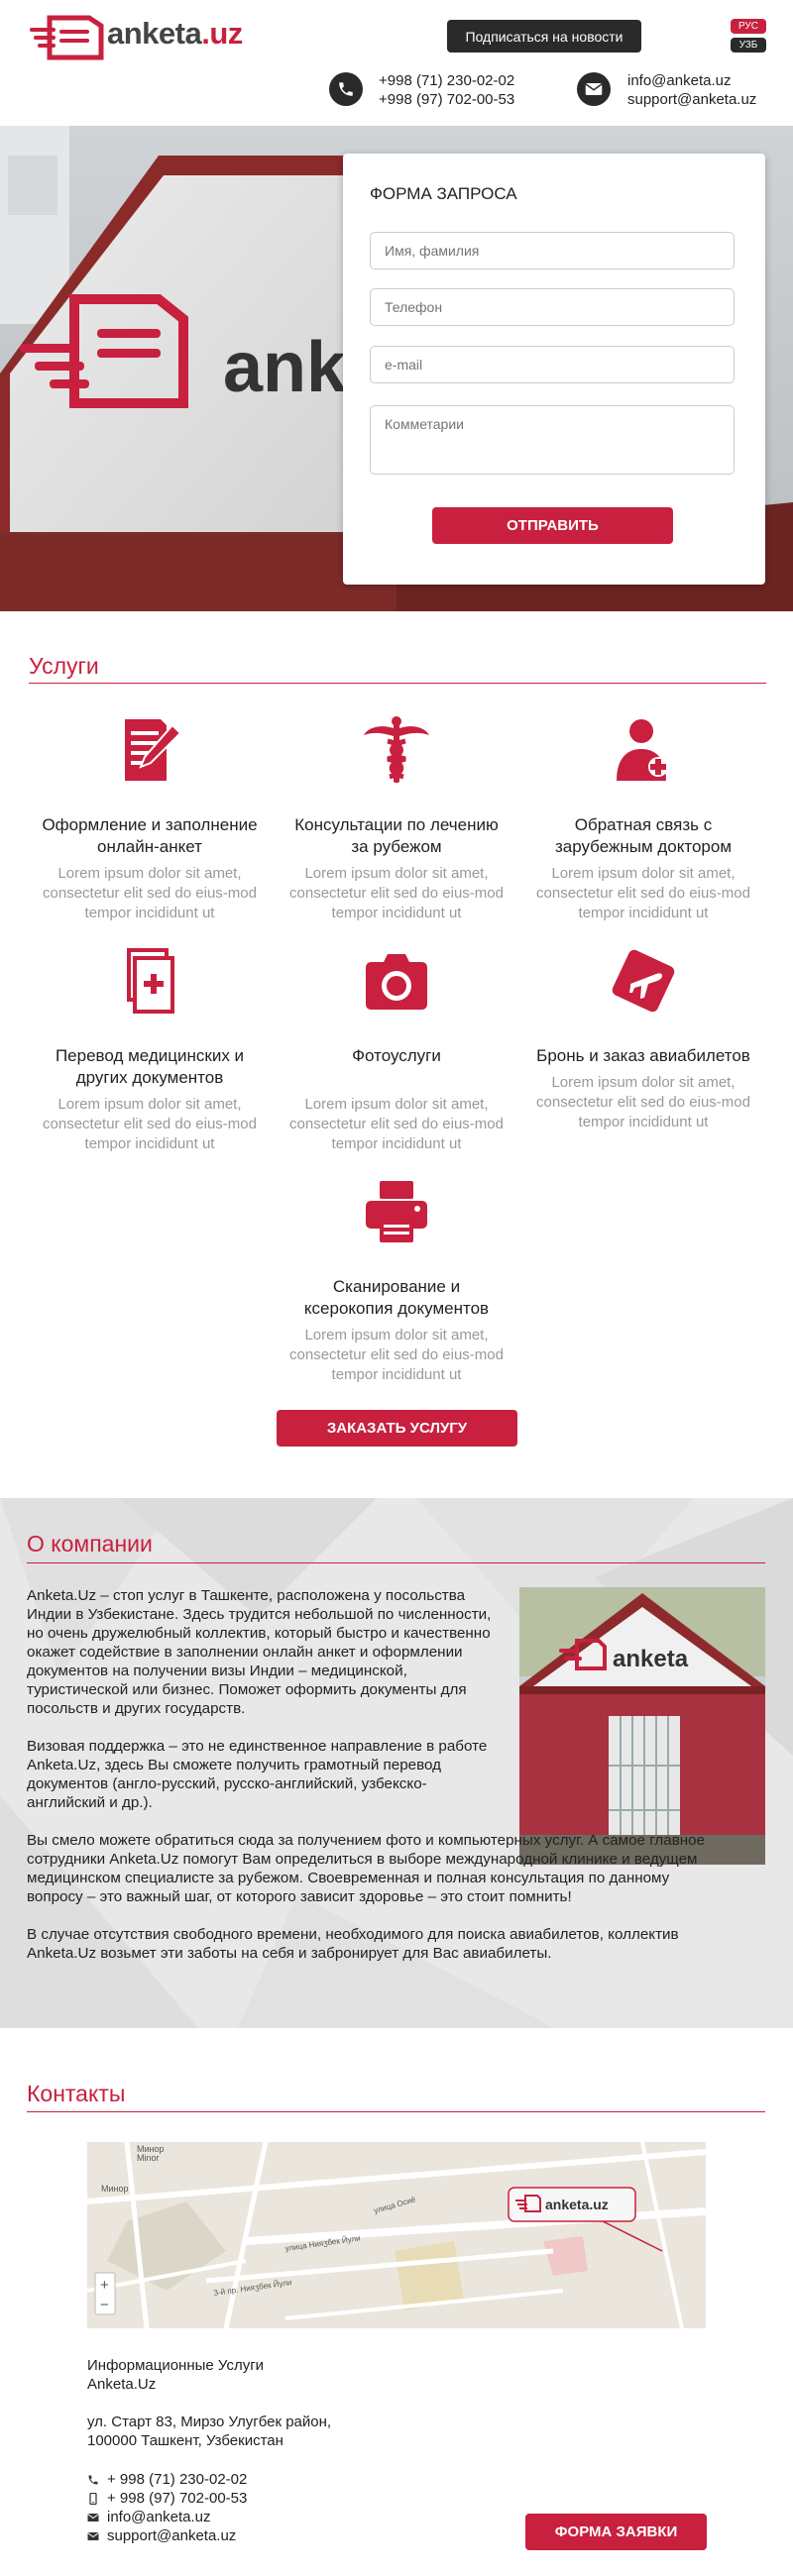  I want to click on map-zoom-in: +, so click(104, 2285).